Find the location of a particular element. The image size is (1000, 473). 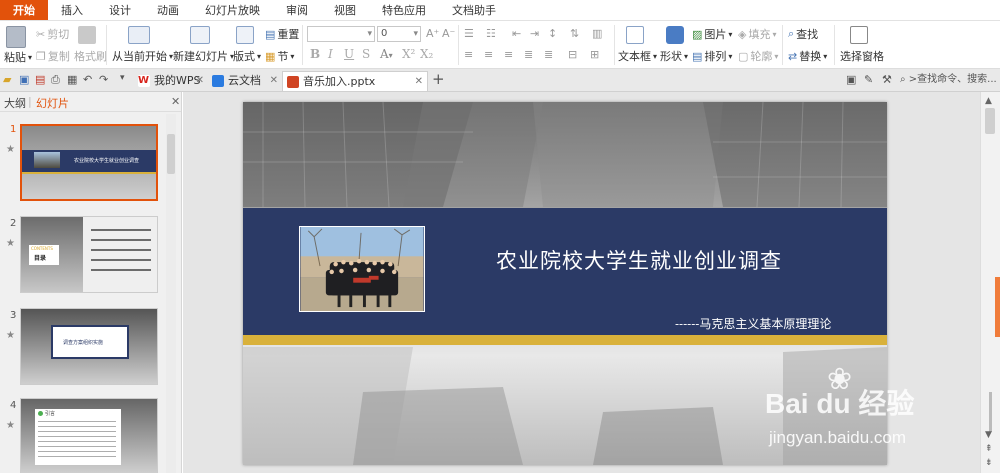

fill-button: ◈ 填充 ▾ is located at coordinates (757, 34).